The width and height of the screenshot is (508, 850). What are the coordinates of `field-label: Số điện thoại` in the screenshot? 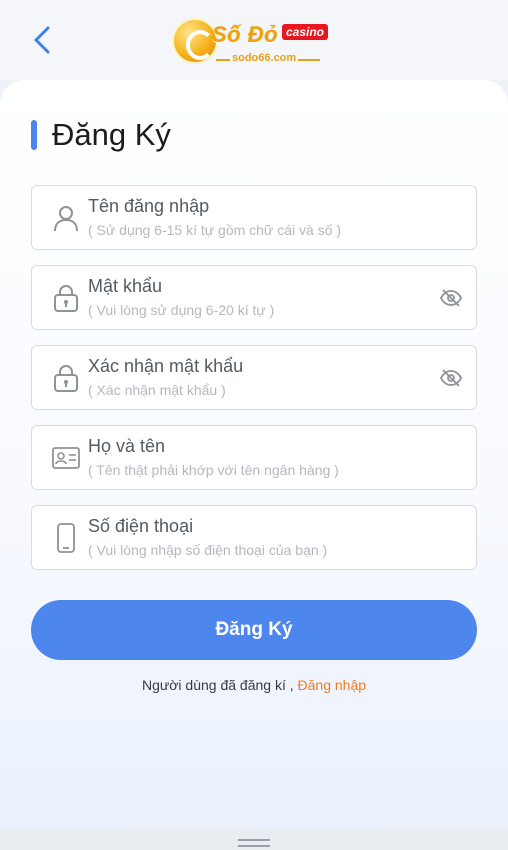 It's located at (141, 526).